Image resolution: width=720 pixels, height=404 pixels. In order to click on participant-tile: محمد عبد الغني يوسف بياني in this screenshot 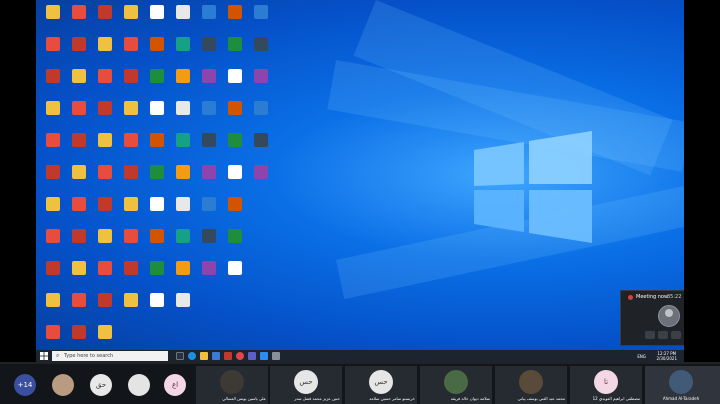, I will do `click(531, 385)`.